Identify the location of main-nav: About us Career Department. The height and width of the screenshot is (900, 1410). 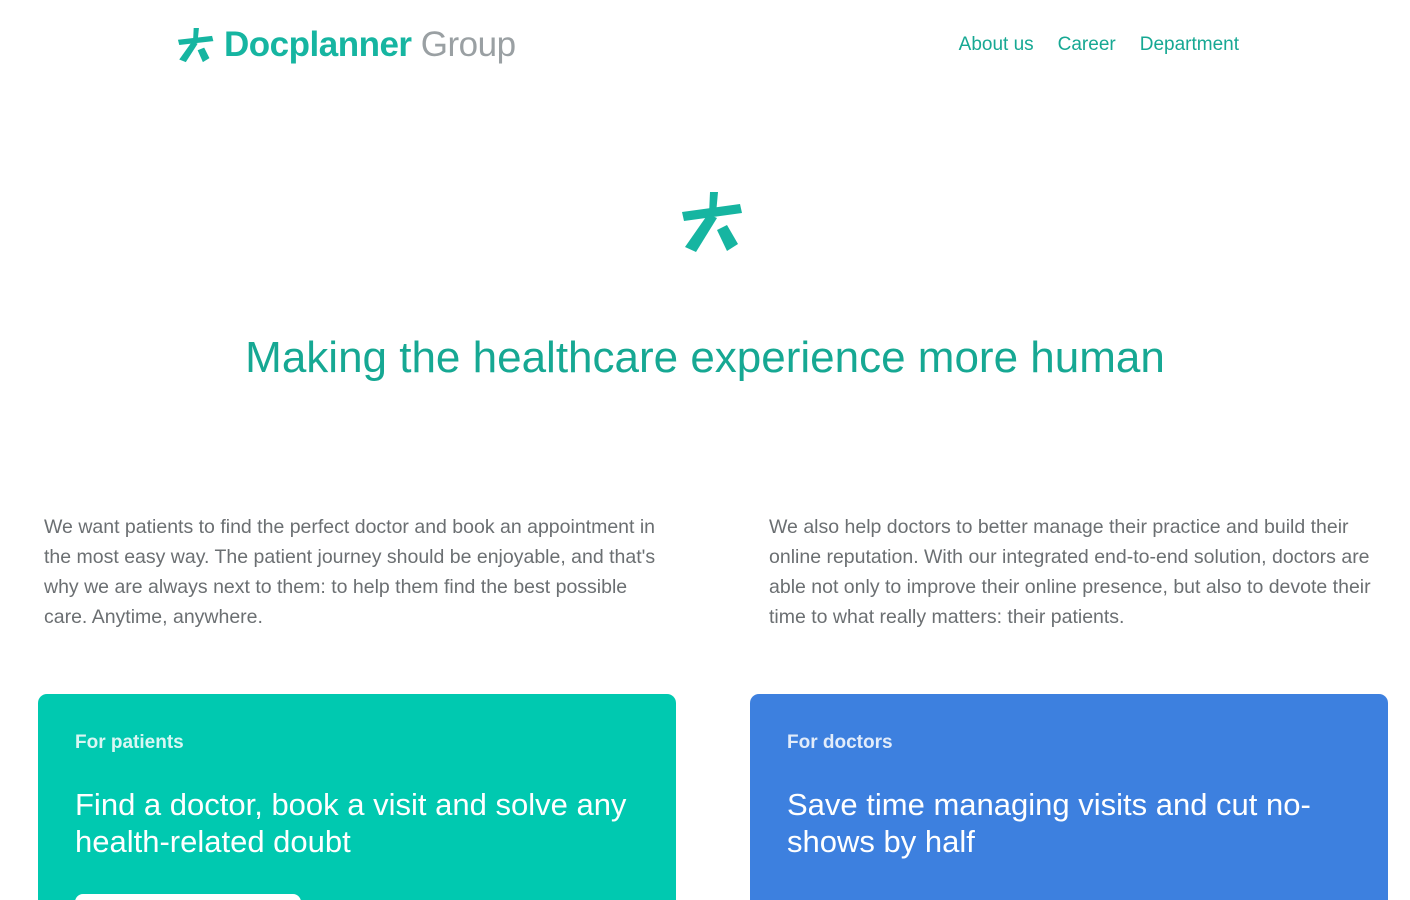
(1099, 45).